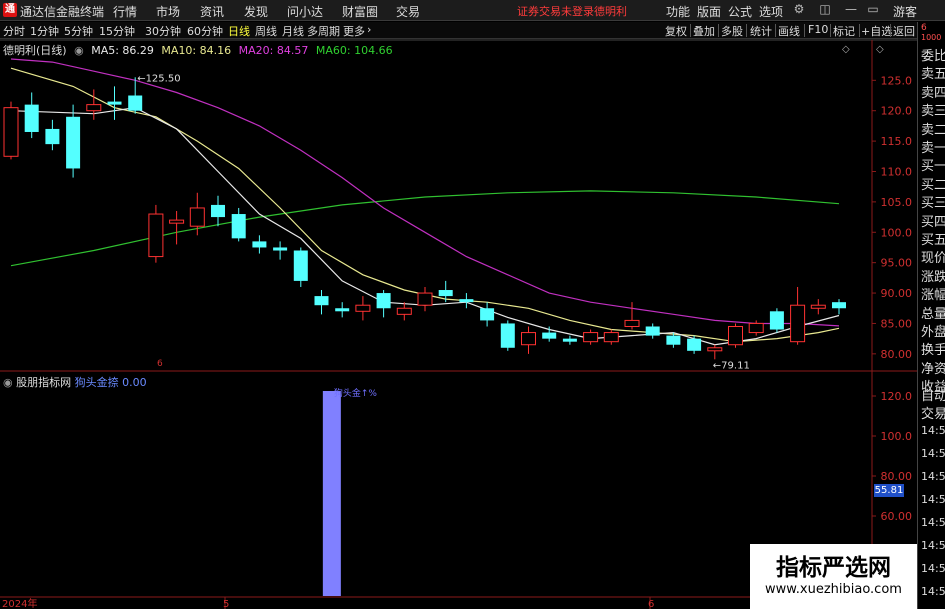 Image resolution: width=945 pixels, height=609 pixels. Describe the element at coordinates (933, 332) in the screenshot. I see `panel-label: 外盘` at that location.